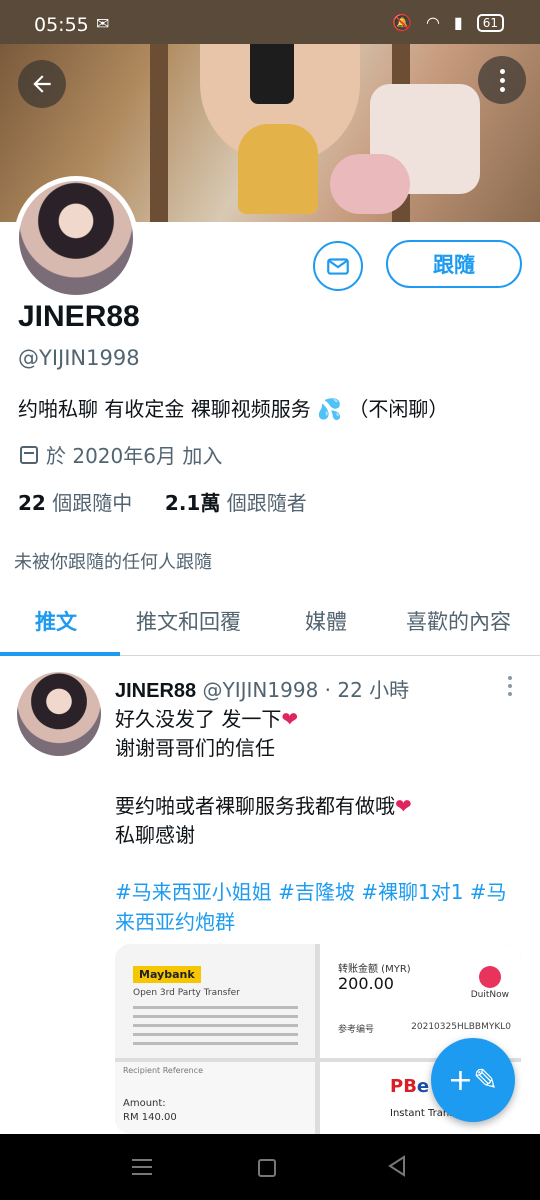 This screenshot has width=540, height=1200. Describe the element at coordinates (215, 1001) in the screenshot. I see `media-image-1: Maybank Open 3rd Party Transfer` at that location.